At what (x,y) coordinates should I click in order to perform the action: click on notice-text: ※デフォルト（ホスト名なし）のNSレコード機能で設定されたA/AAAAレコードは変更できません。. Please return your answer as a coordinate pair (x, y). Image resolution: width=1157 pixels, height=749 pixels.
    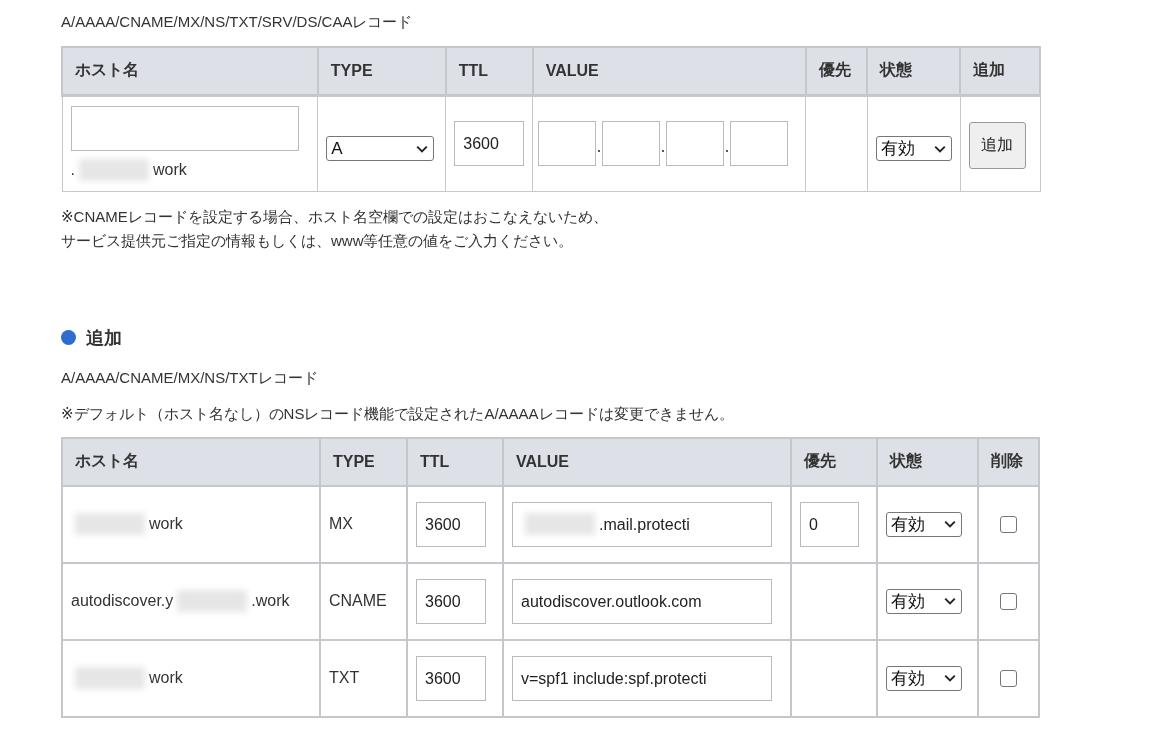
    Looking at the image, I should click on (398, 413).